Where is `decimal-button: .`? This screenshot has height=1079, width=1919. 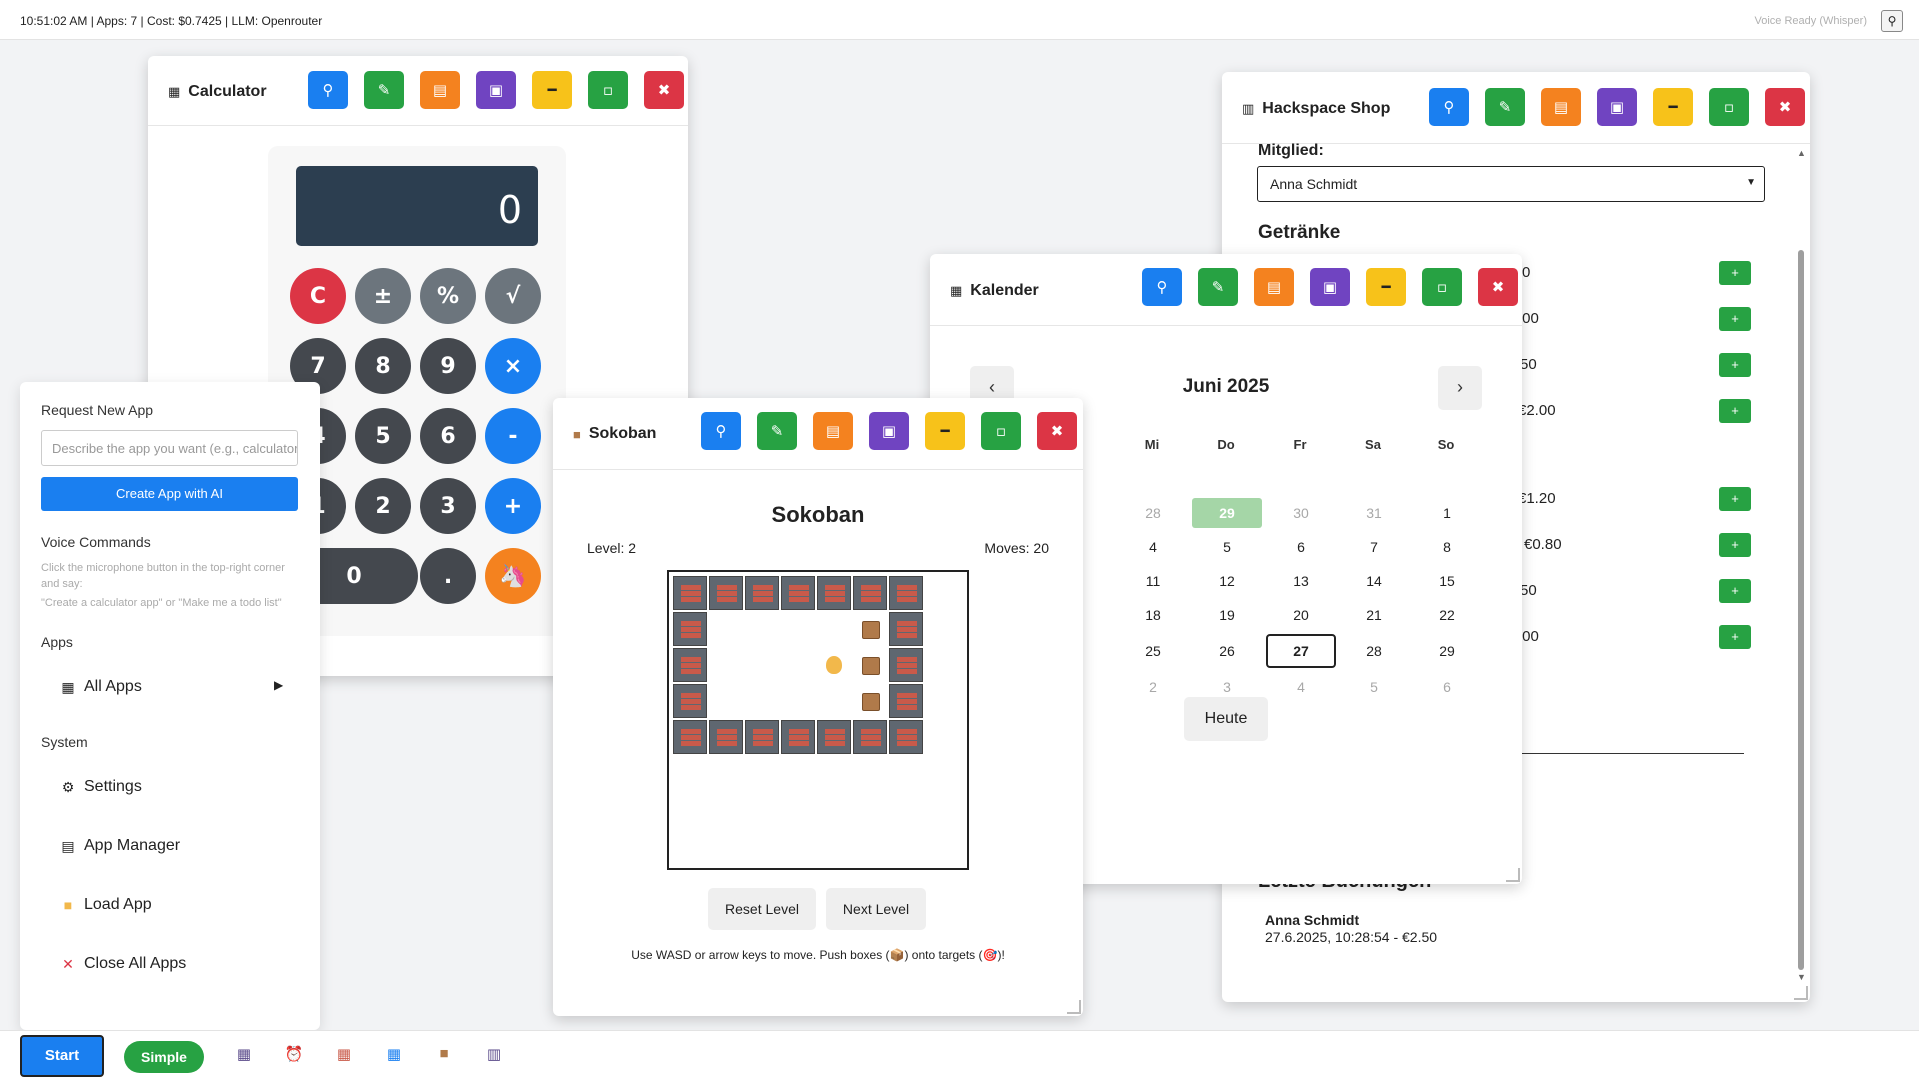
decimal-button: . is located at coordinates (448, 576).